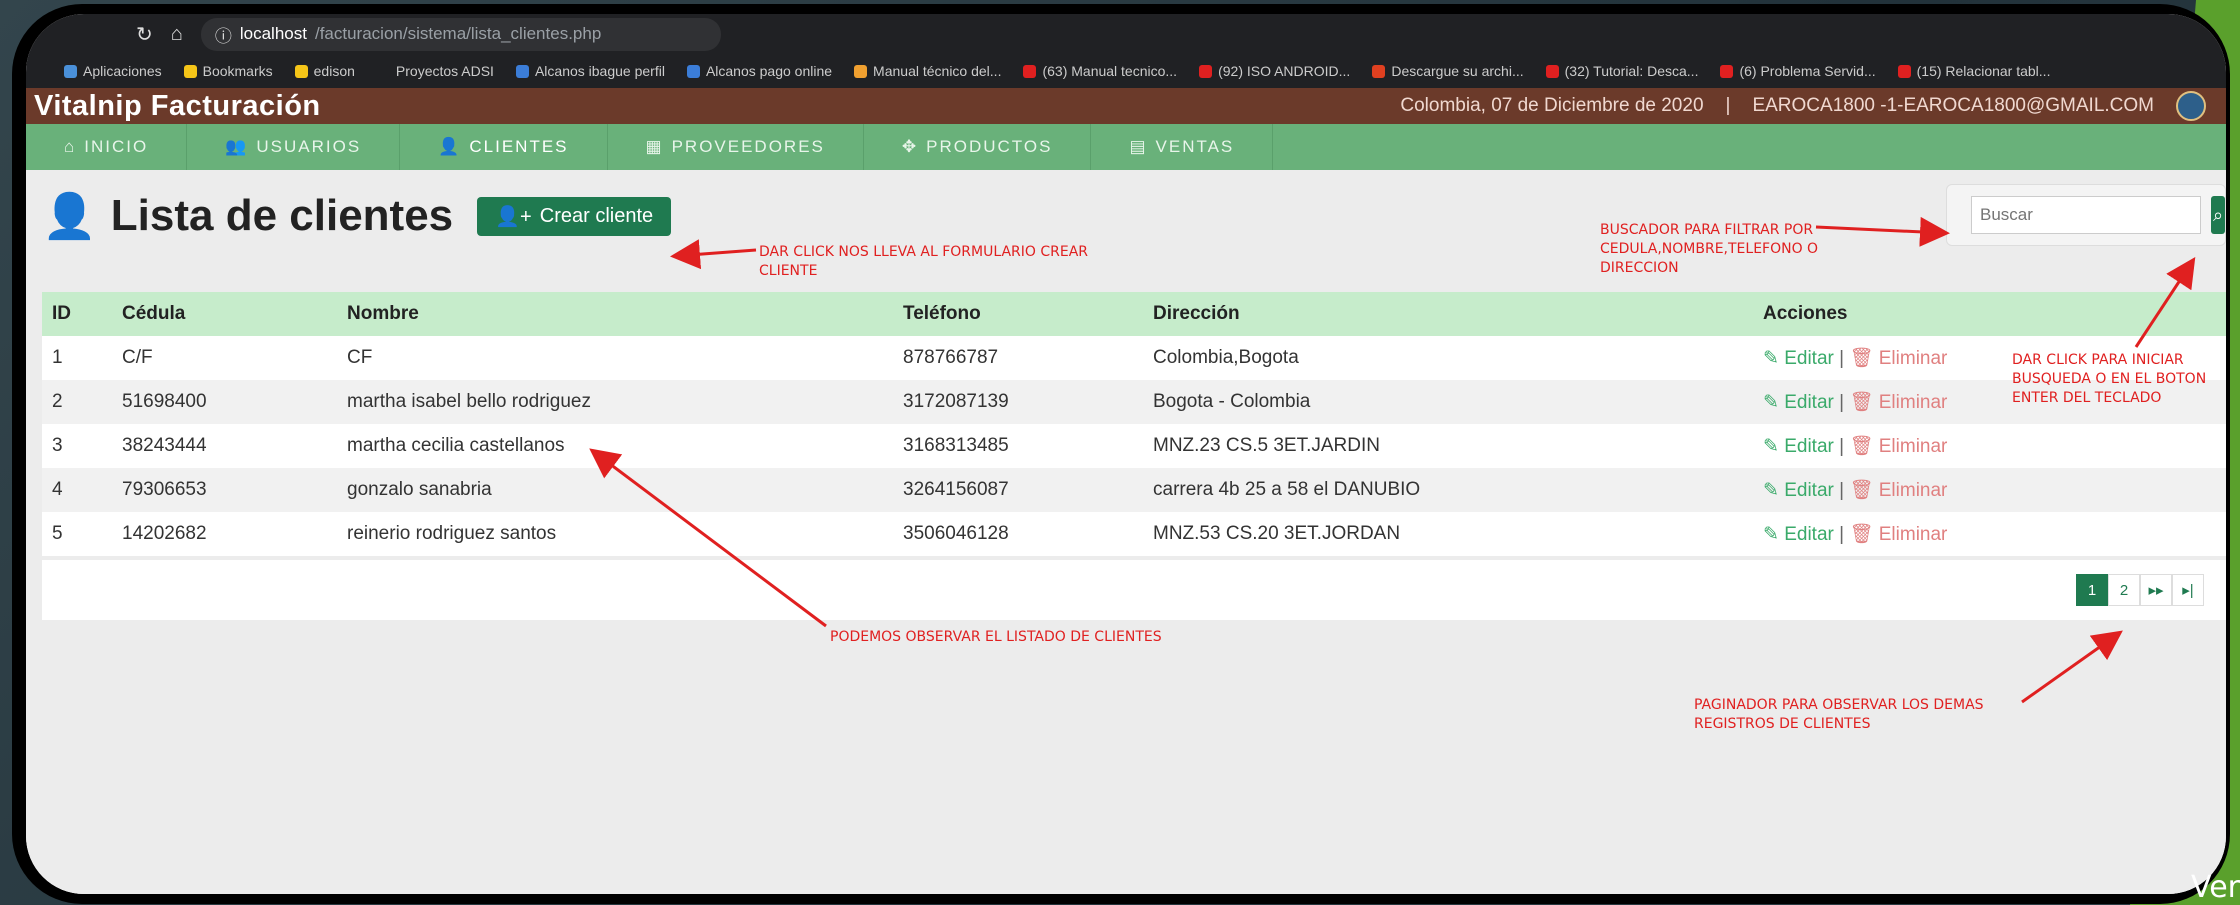  I want to click on user-icon: 👤, so click(69, 216).